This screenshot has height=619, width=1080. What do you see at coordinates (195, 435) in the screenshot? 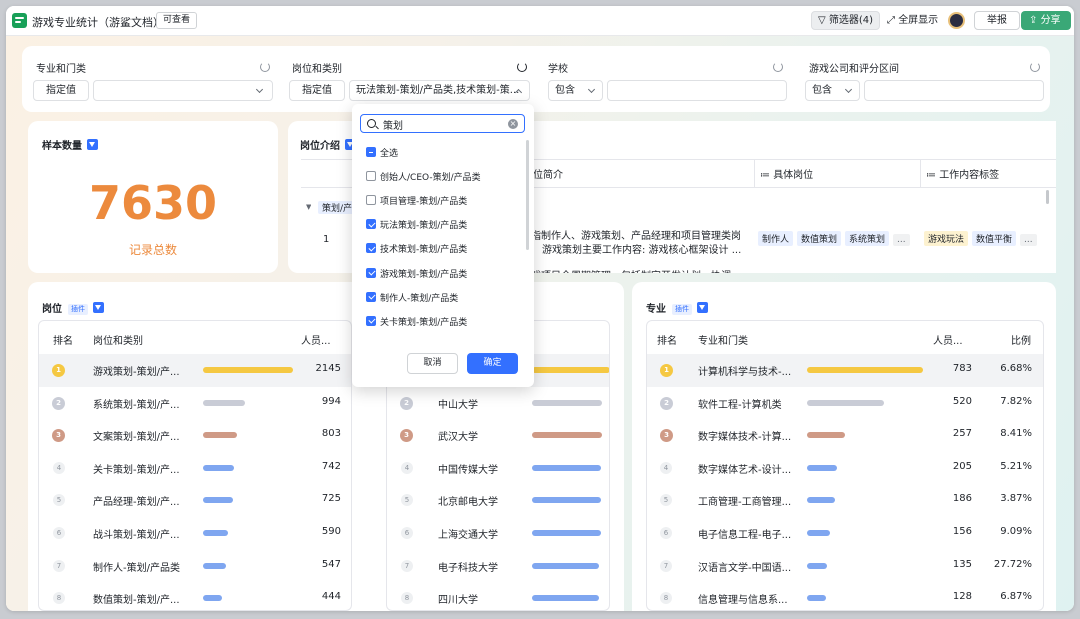
I see `table-row: 3 文案策划-策划/产... 803` at bounding box center [195, 435].